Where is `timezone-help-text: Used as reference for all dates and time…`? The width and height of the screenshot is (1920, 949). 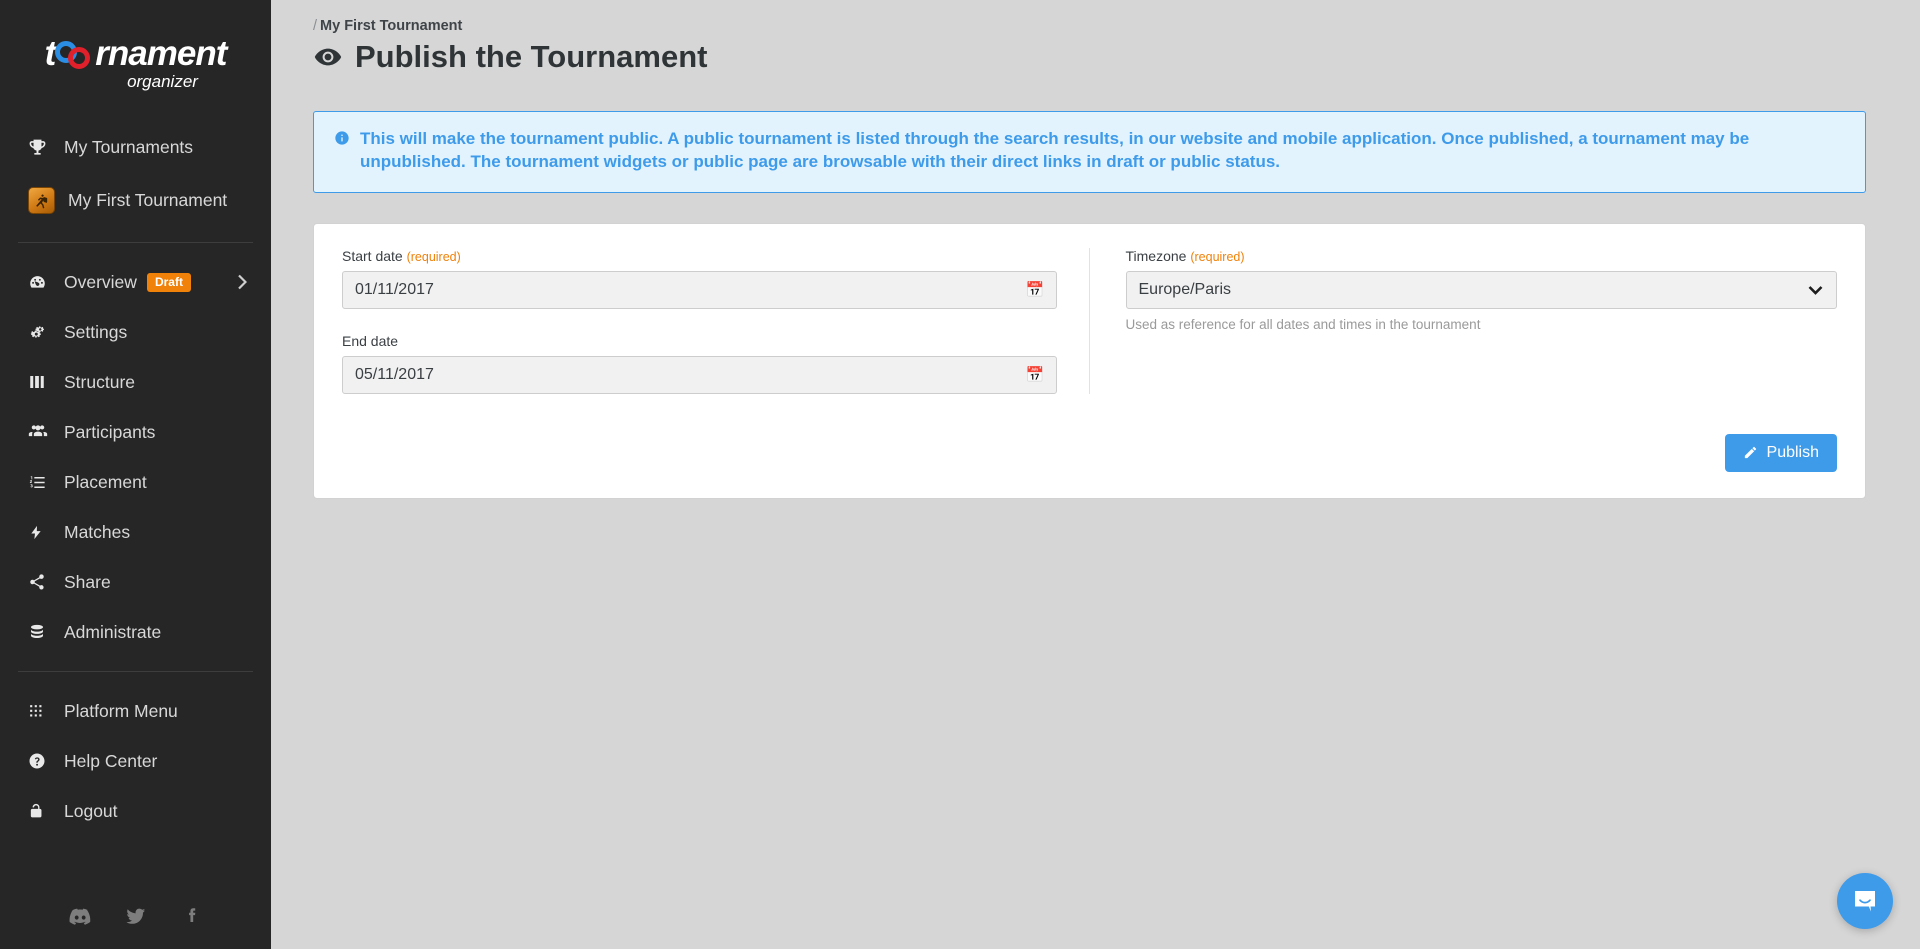
timezone-help-text: Used as reference for all dates and time… is located at coordinates (1303, 324).